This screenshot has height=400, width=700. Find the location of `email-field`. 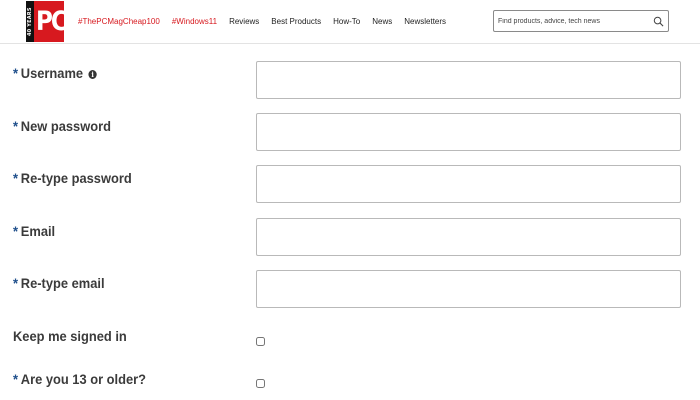

email-field is located at coordinates (468, 237).